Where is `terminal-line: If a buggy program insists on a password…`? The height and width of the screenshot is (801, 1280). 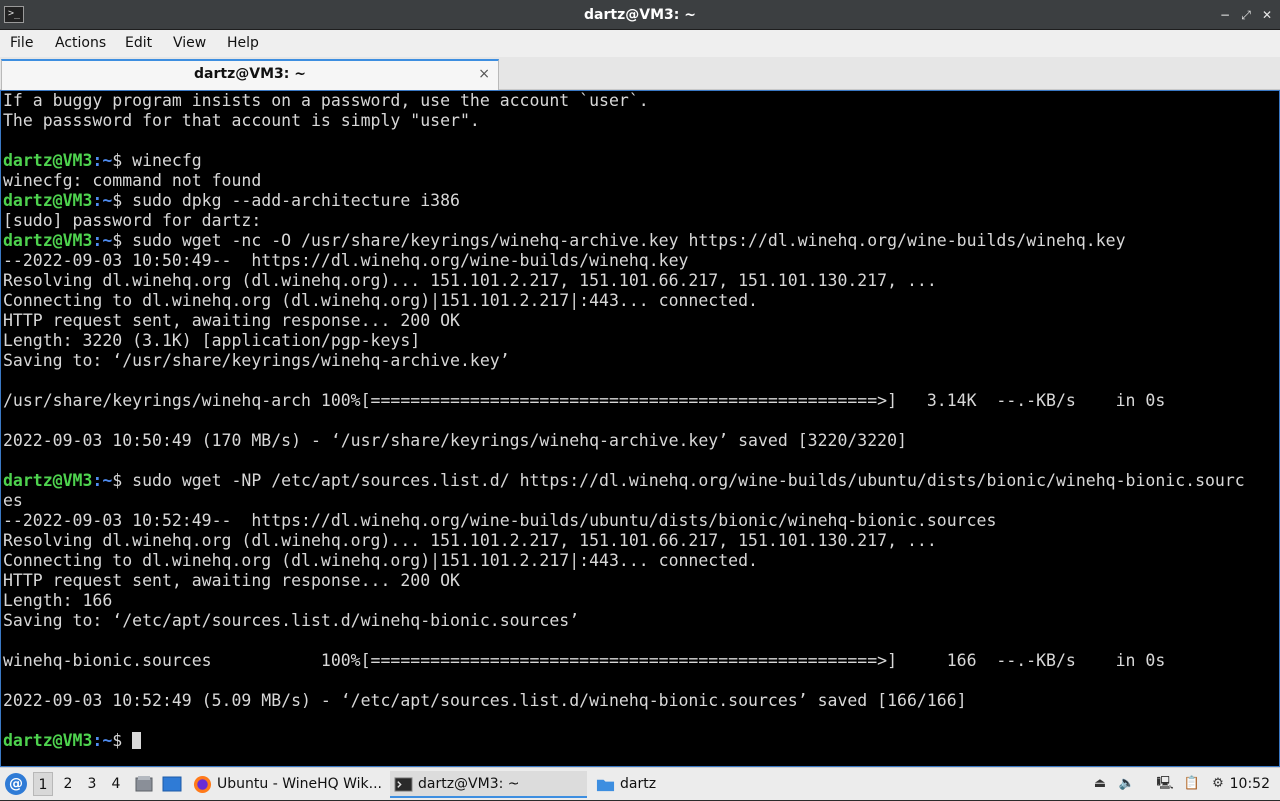 terminal-line: If a buggy program insists on a password… is located at coordinates (326, 100).